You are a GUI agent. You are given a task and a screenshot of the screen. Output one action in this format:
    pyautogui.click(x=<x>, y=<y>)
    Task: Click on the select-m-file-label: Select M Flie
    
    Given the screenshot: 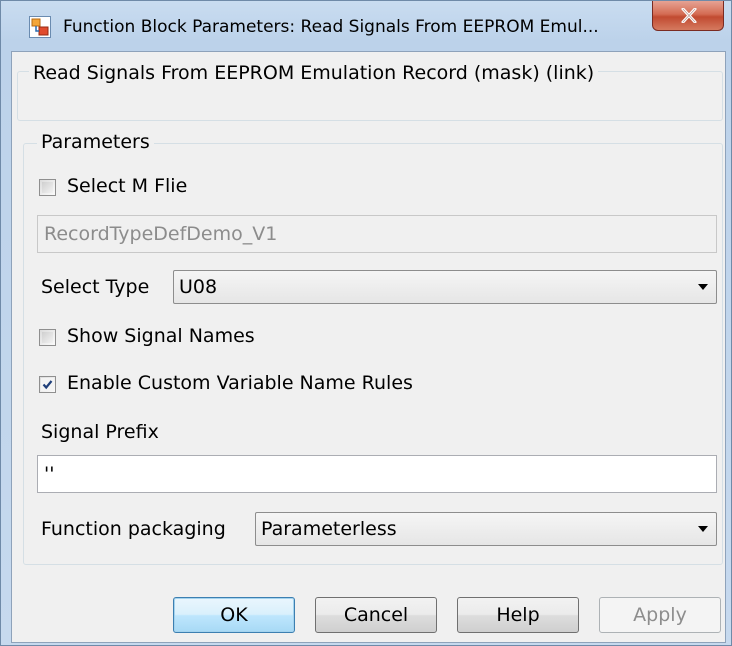 What is the action you would take?
    pyautogui.click(x=127, y=186)
    